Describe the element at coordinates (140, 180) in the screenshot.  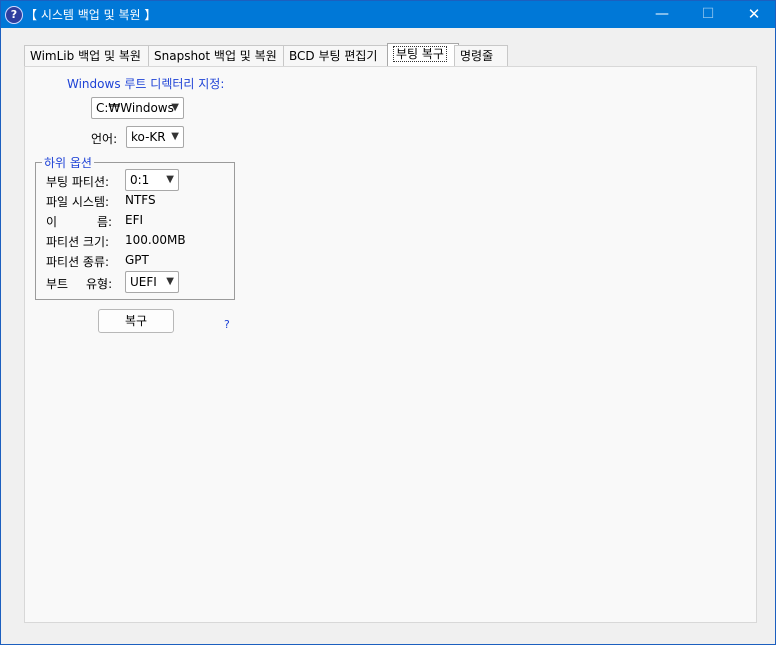
I see `boot-partition-value: 0:1` at that location.